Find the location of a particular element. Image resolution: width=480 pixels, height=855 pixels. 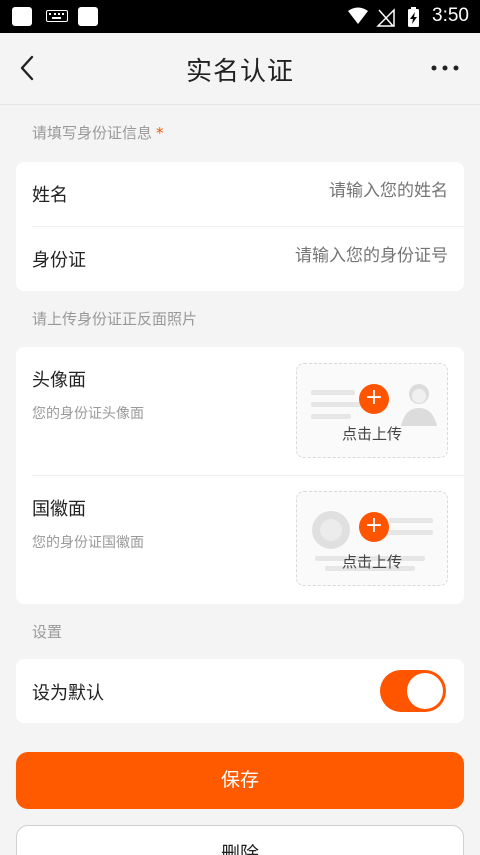

delete-button: 删除 is located at coordinates (240, 840).